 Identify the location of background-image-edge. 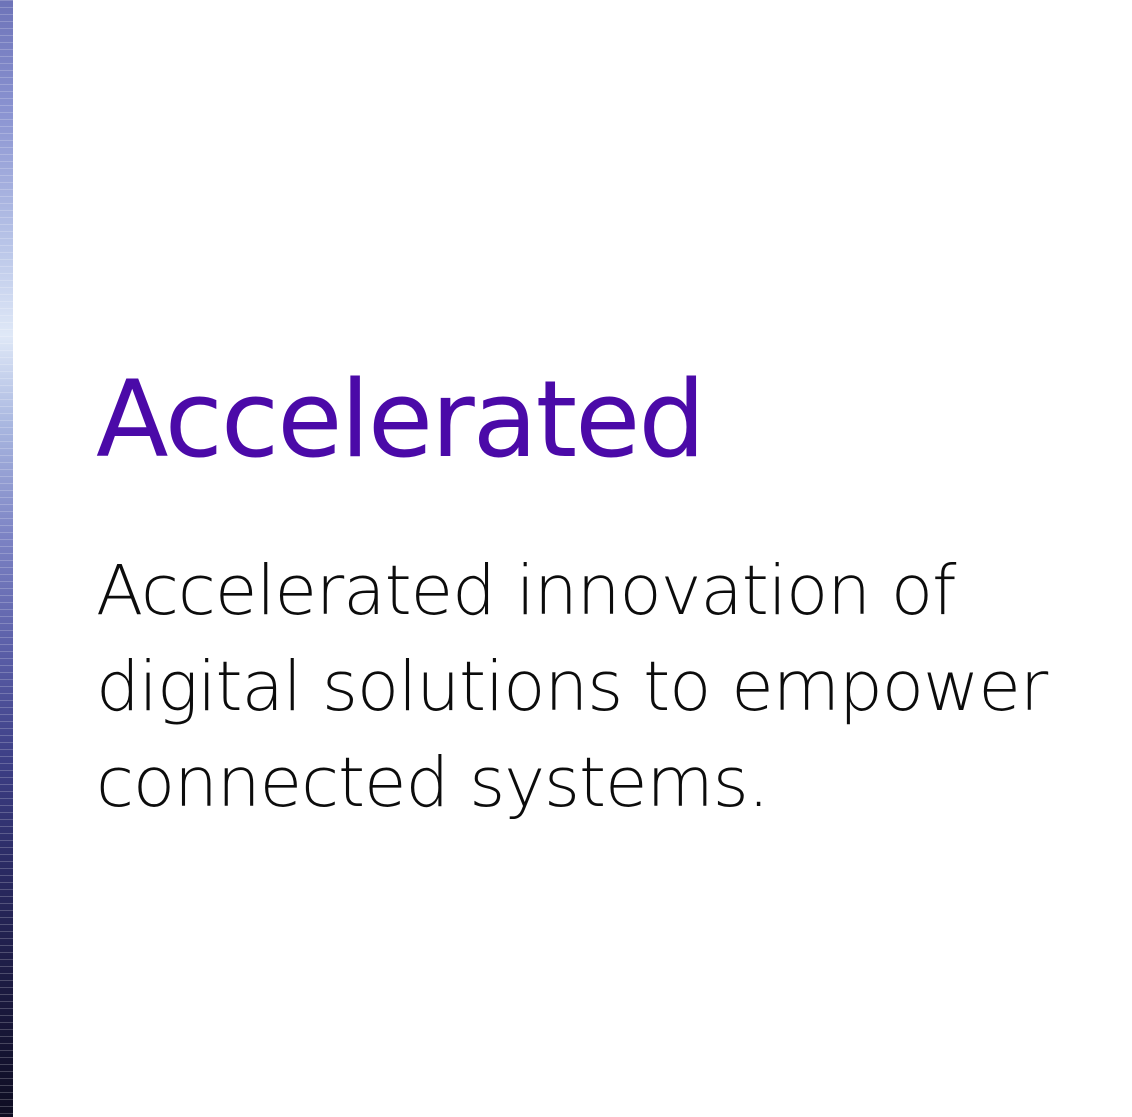
(6, 558).